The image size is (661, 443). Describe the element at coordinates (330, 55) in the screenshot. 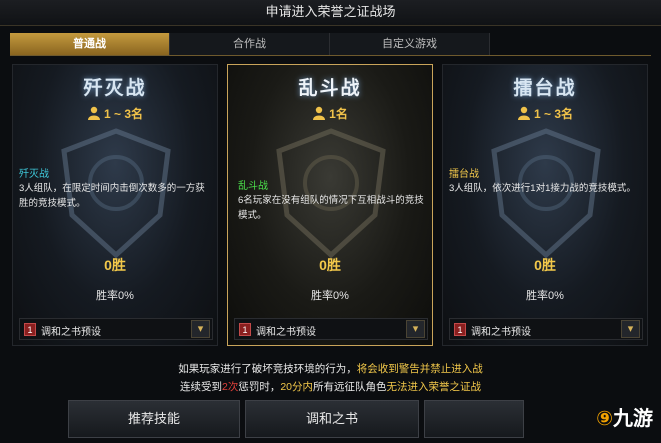

I see `tab-divider` at that location.